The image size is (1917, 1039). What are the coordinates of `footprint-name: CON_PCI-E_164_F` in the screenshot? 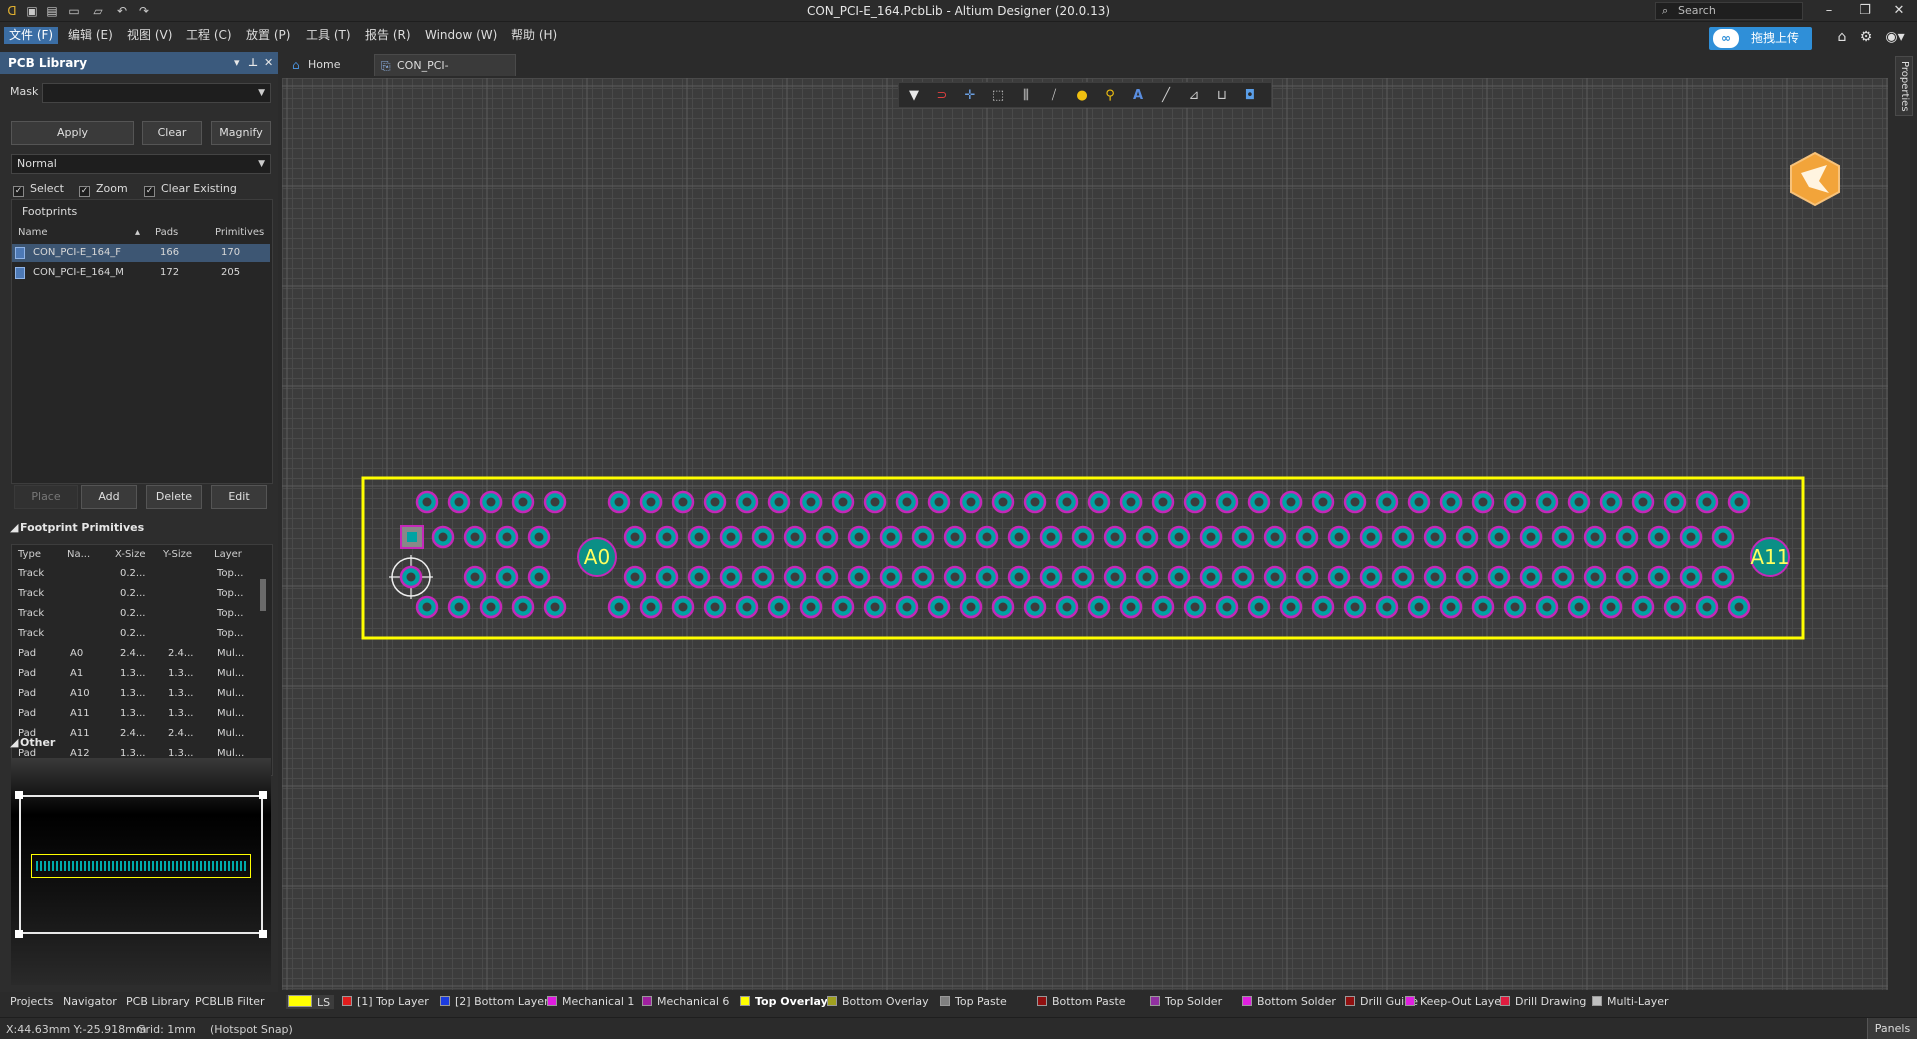 It's located at (77, 252).